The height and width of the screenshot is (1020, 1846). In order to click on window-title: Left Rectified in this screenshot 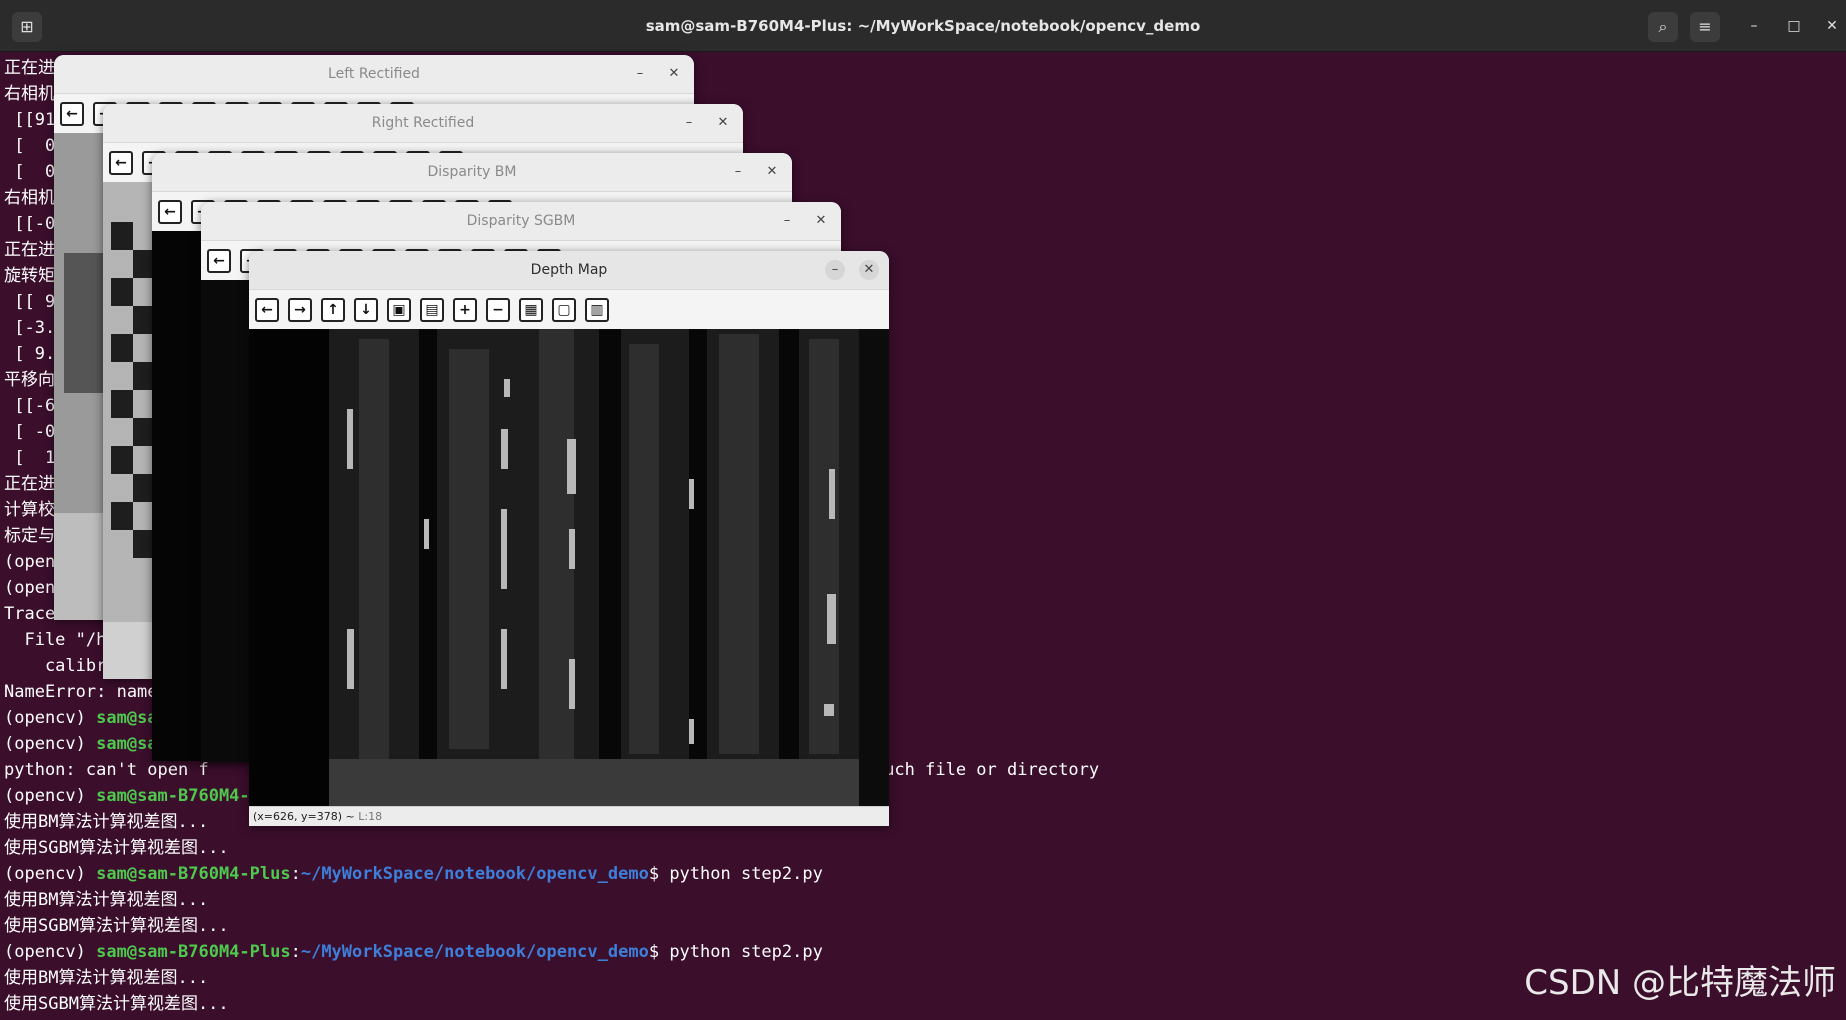, I will do `click(374, 74)`.